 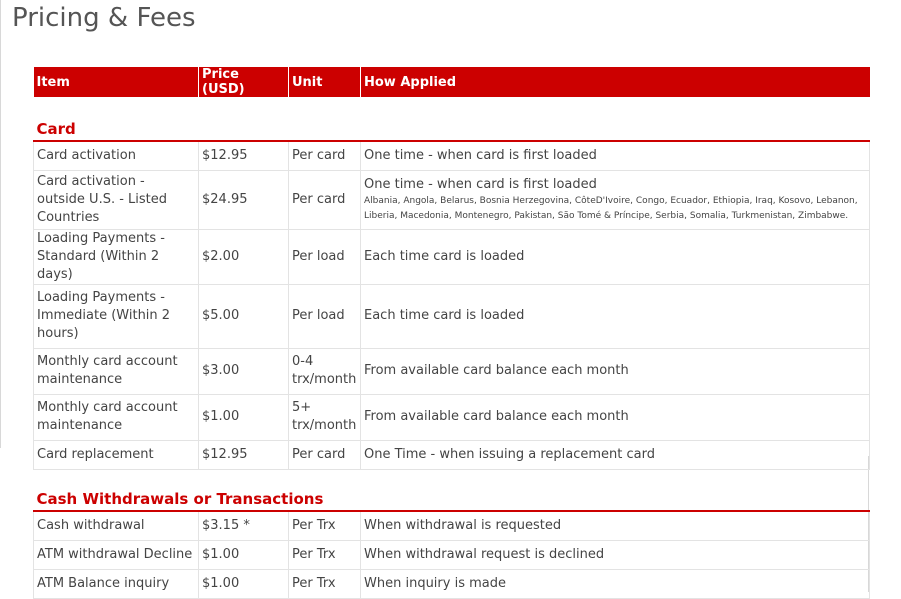 What do you see at coordinates (615, 156) in the screenshot?
I see `cell-how-applied: One time - when card is first loaded` at bounding box center [615, 156].